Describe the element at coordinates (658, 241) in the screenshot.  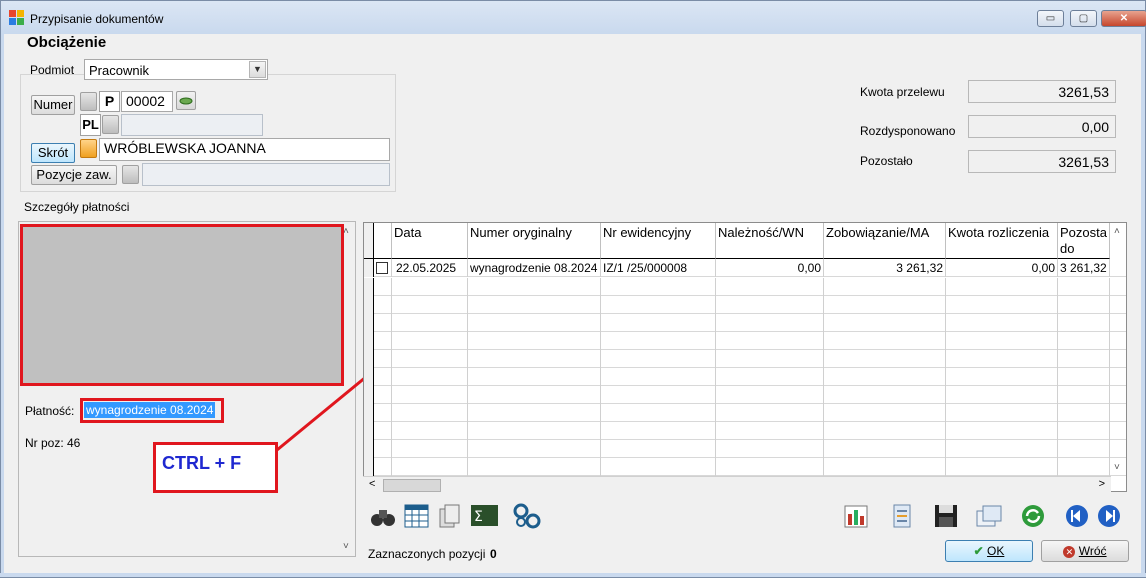
I see `col-header-nrew: Nr ewidencyjny` at that location.